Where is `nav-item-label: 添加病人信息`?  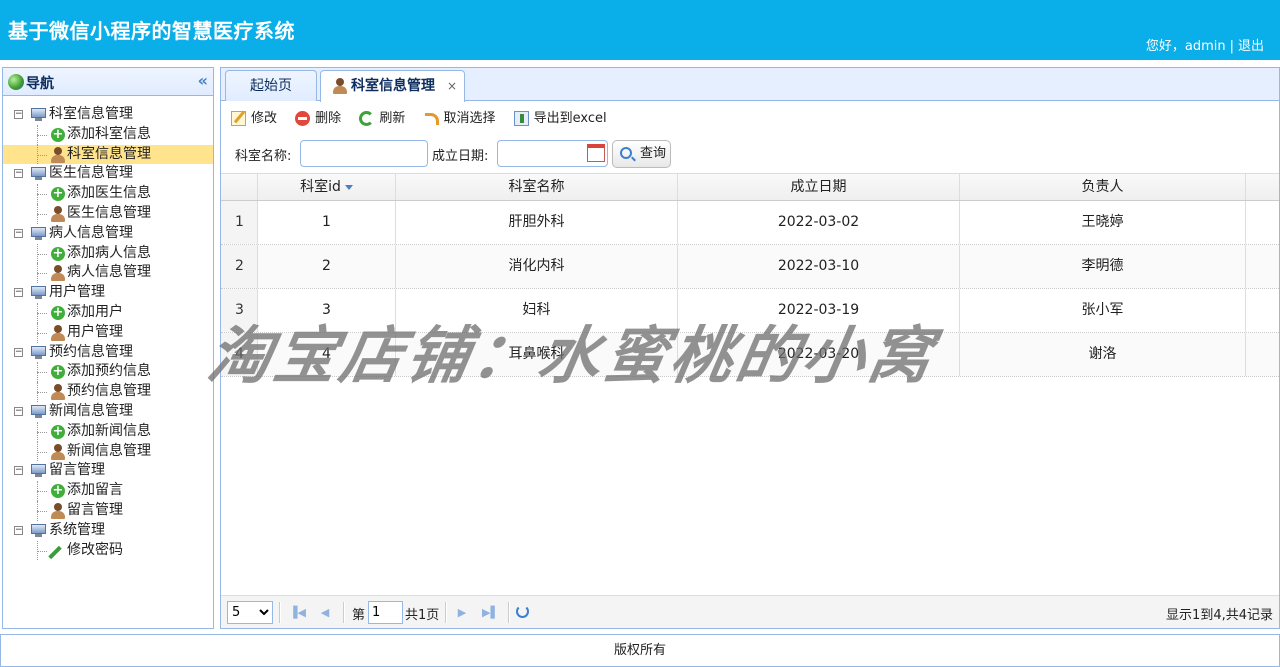
nav-item-label: 添加病人信息 is located at coordinates (109, 252).